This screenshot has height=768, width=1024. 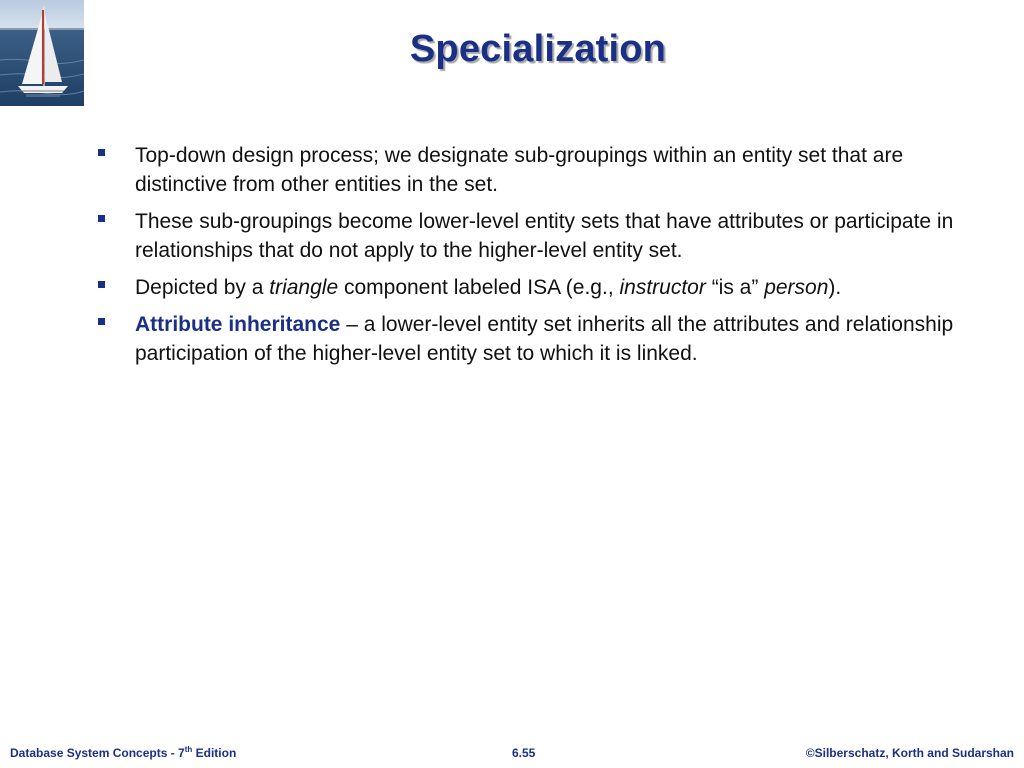 What do you see at coordinates (202, 287) in the screenshot?
I see `bullet-text-part: Depicted by a` at bounding box center [202, 287].